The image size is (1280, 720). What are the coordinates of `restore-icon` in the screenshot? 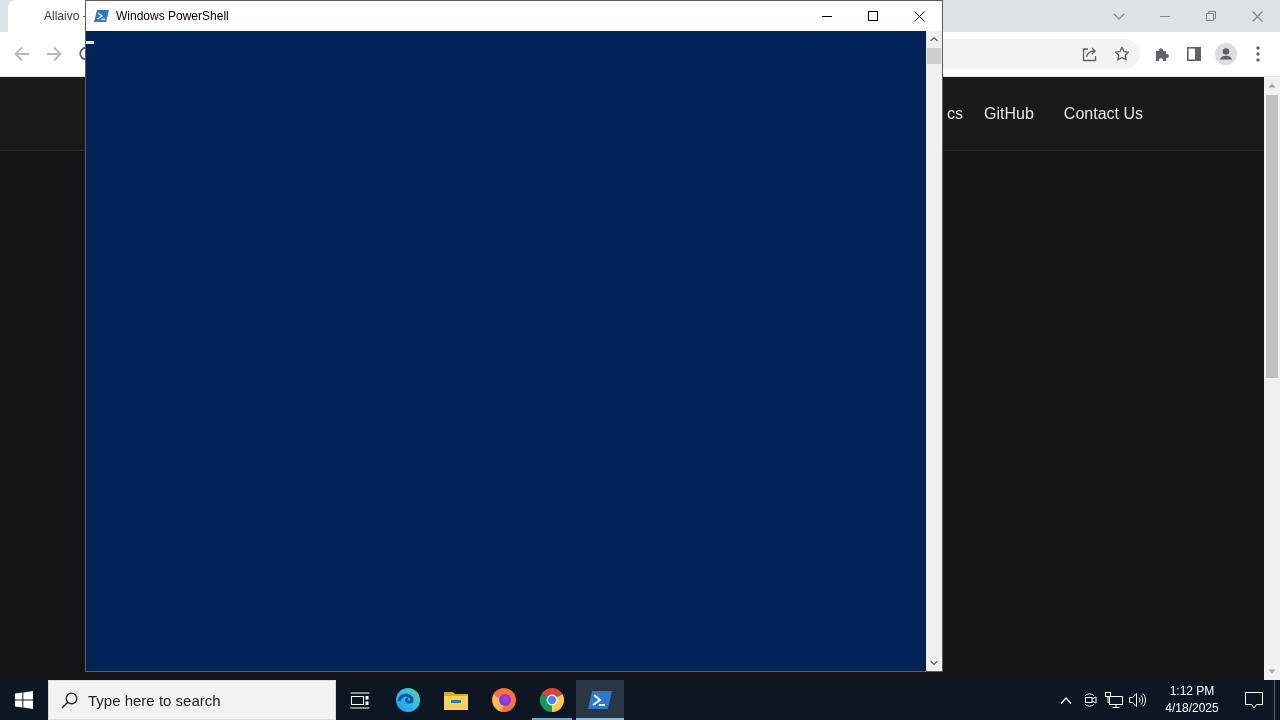 It's located at (1211, 16).